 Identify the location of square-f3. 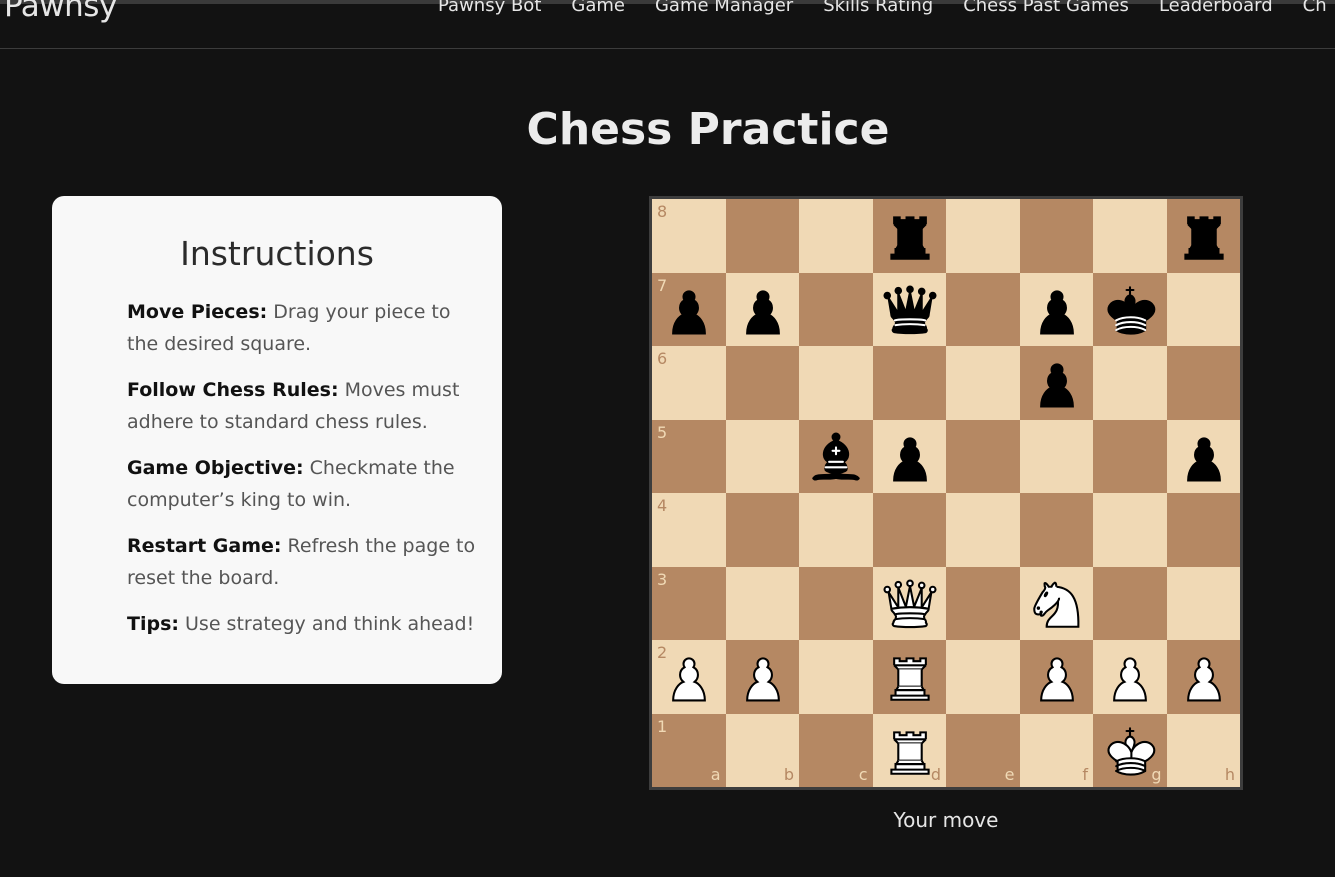
(1056, 603).